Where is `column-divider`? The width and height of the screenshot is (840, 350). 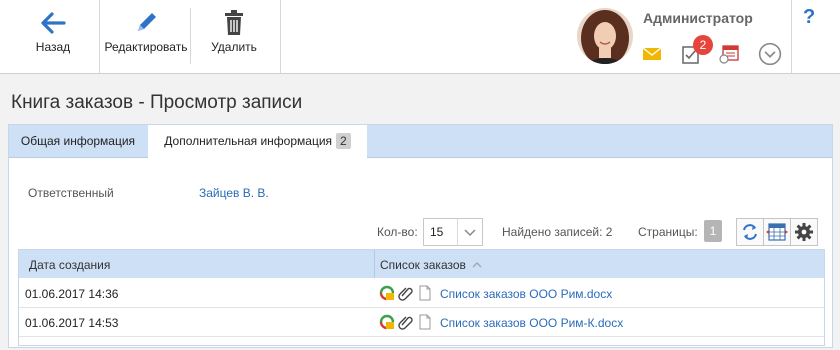 column-divider is located at coordinates (374, 264).